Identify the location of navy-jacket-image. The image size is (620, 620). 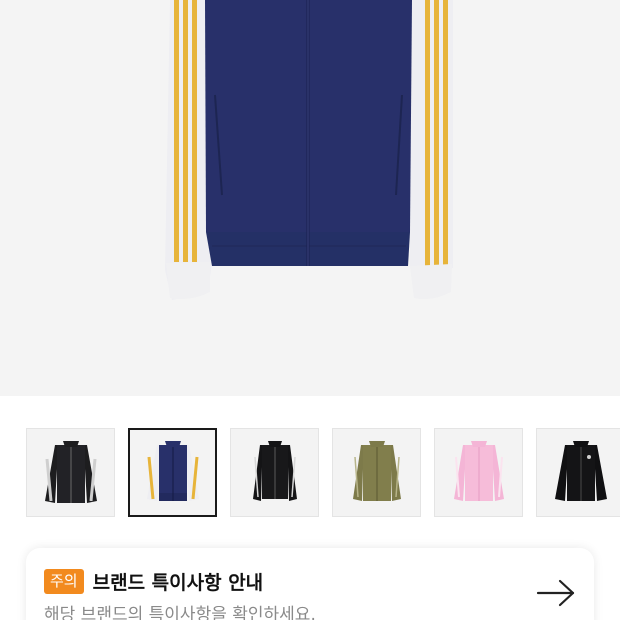
(172, 470).